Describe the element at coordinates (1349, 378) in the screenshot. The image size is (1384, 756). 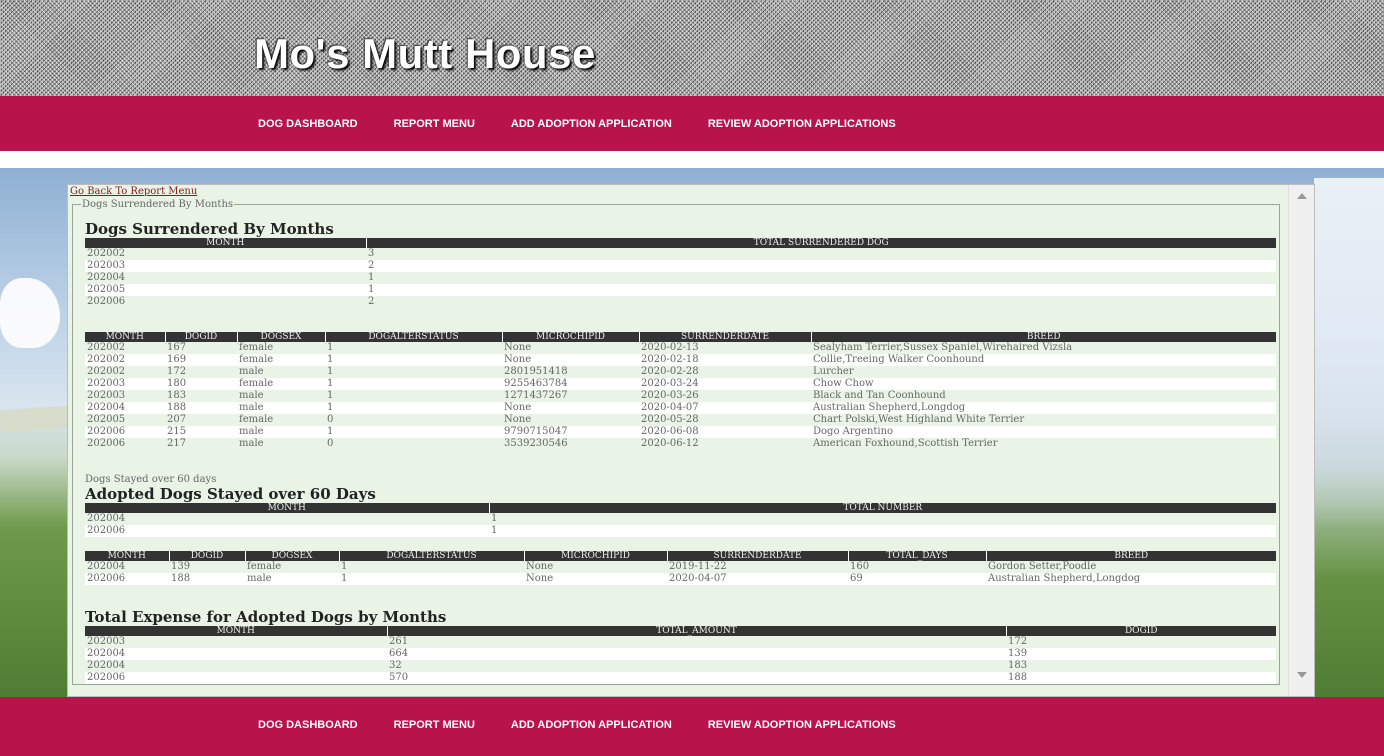
I see `cloud-decoration` at that location.